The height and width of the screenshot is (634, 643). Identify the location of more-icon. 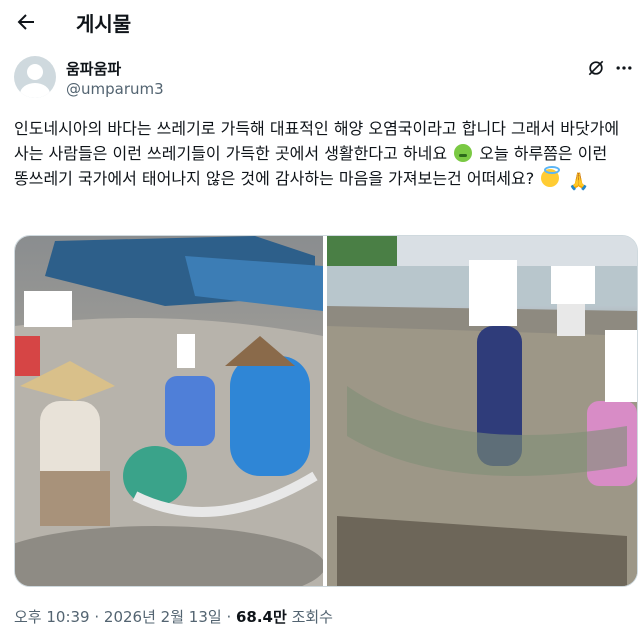
(624, 68).